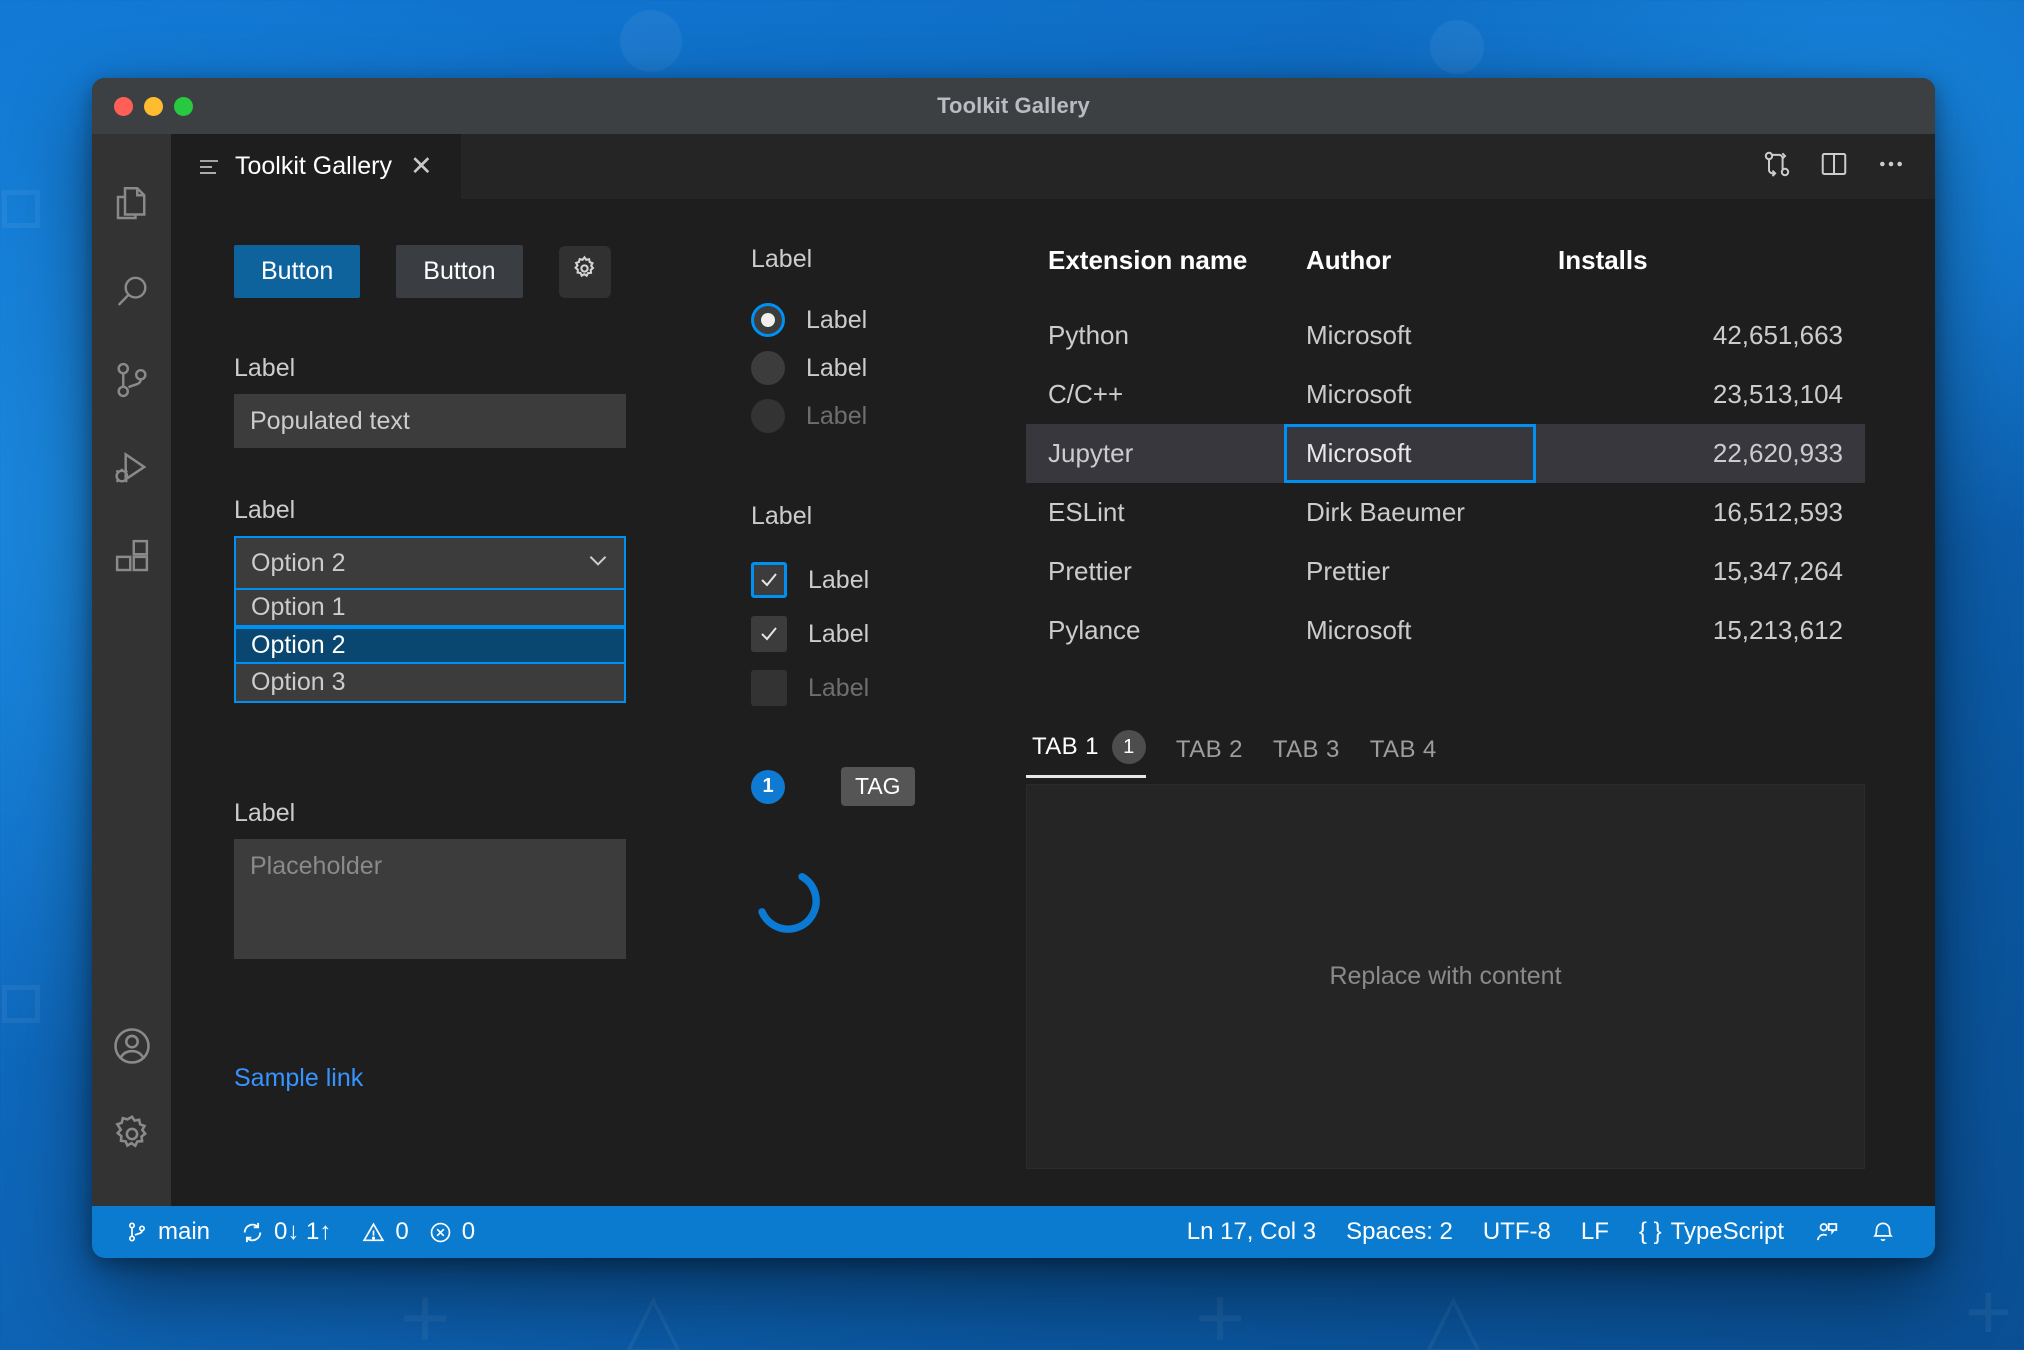  What do you see at coordinates (1098, 754) in the screenshot?
I see `tab-1: TAB 1 1` at bounding box center [1098, 754].